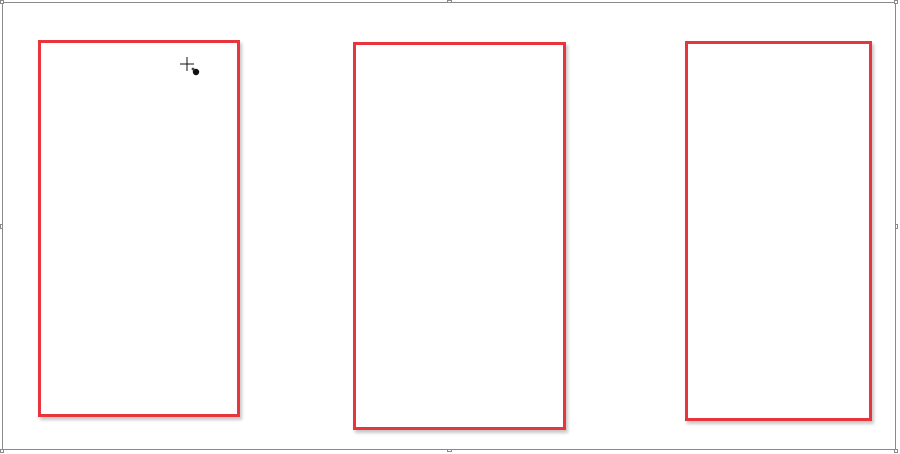  I want to click on resize-handle-bottom-right, so click(896, 451).